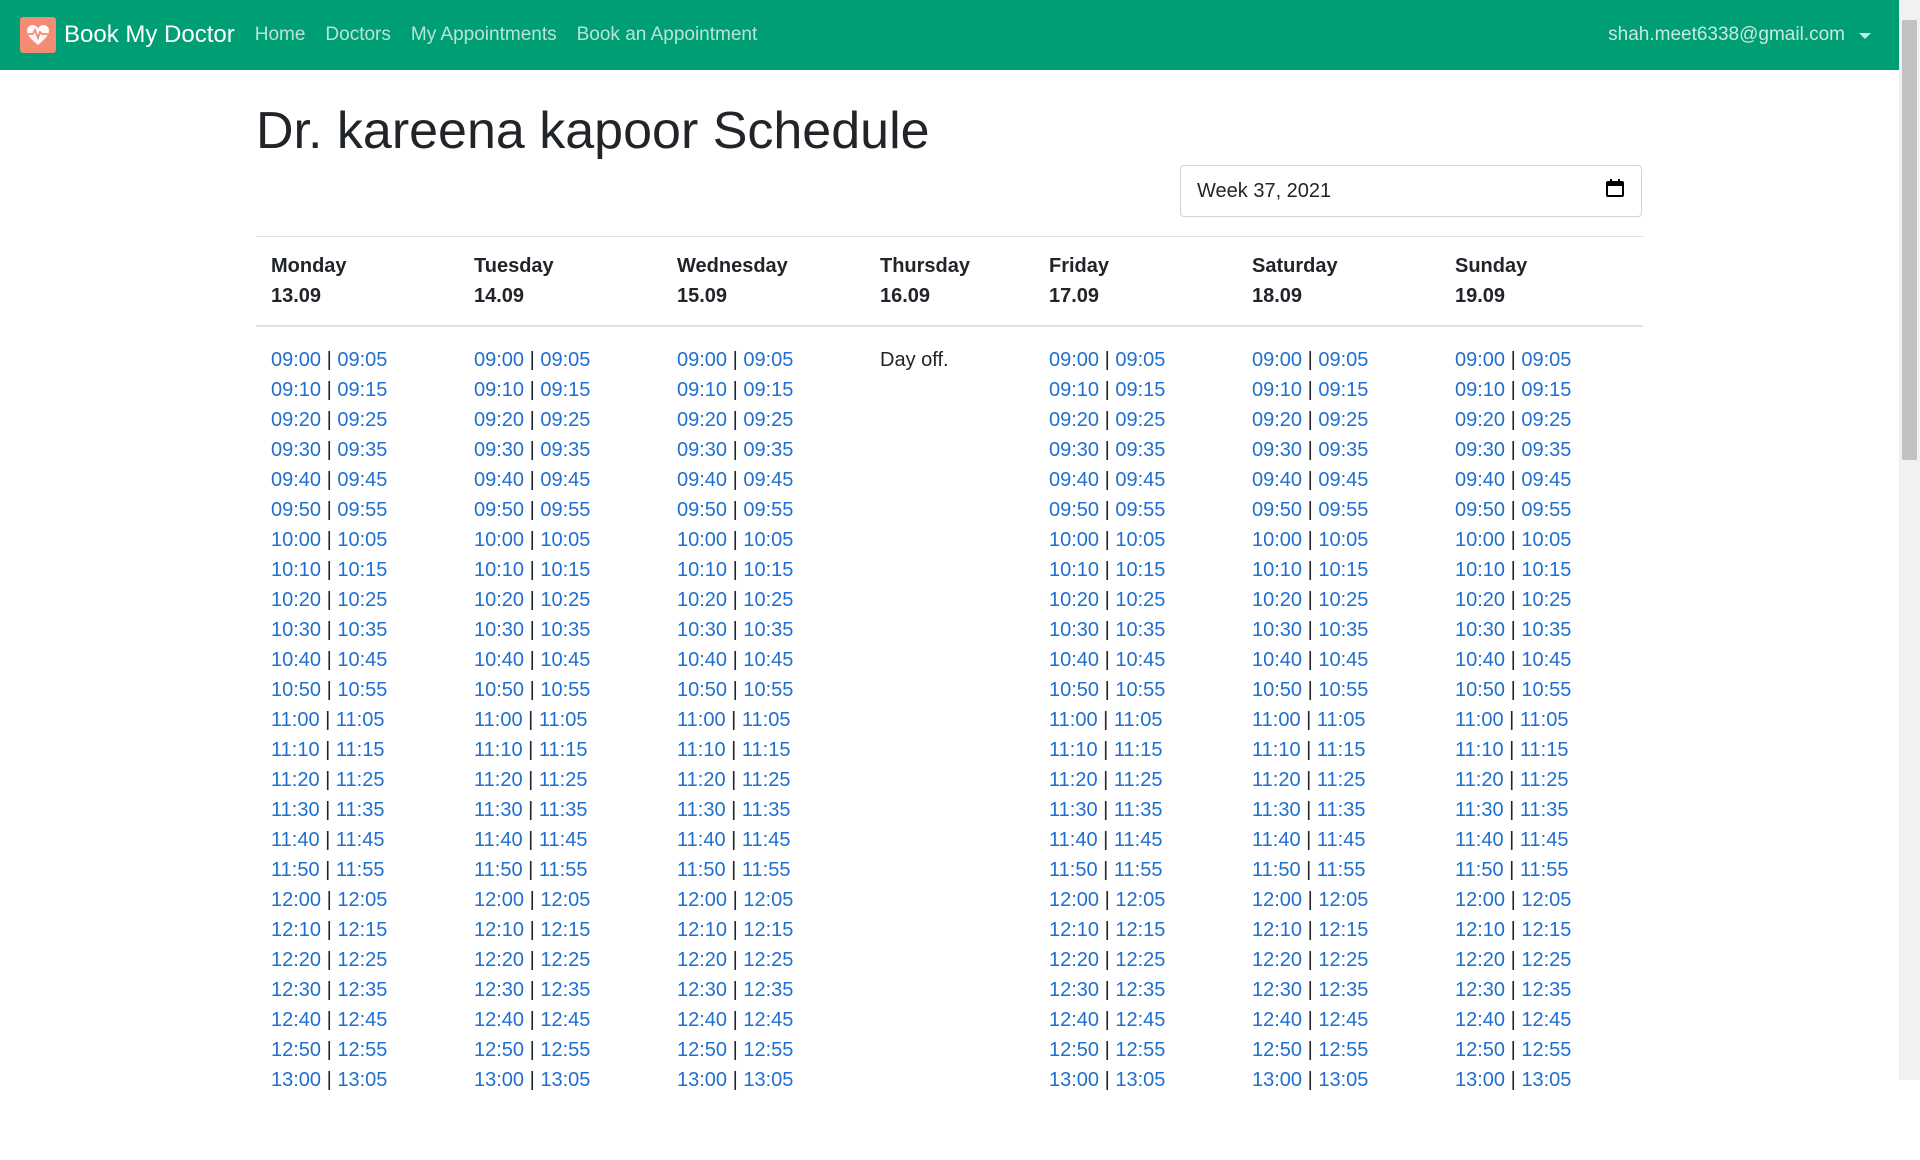 The height and width of the screenshot is (1160, 1920). What do you see at coordinates (1277, 960) in the screenshot?
I see `time-slot-link: 12:20` at bounding box center [1277, 960].